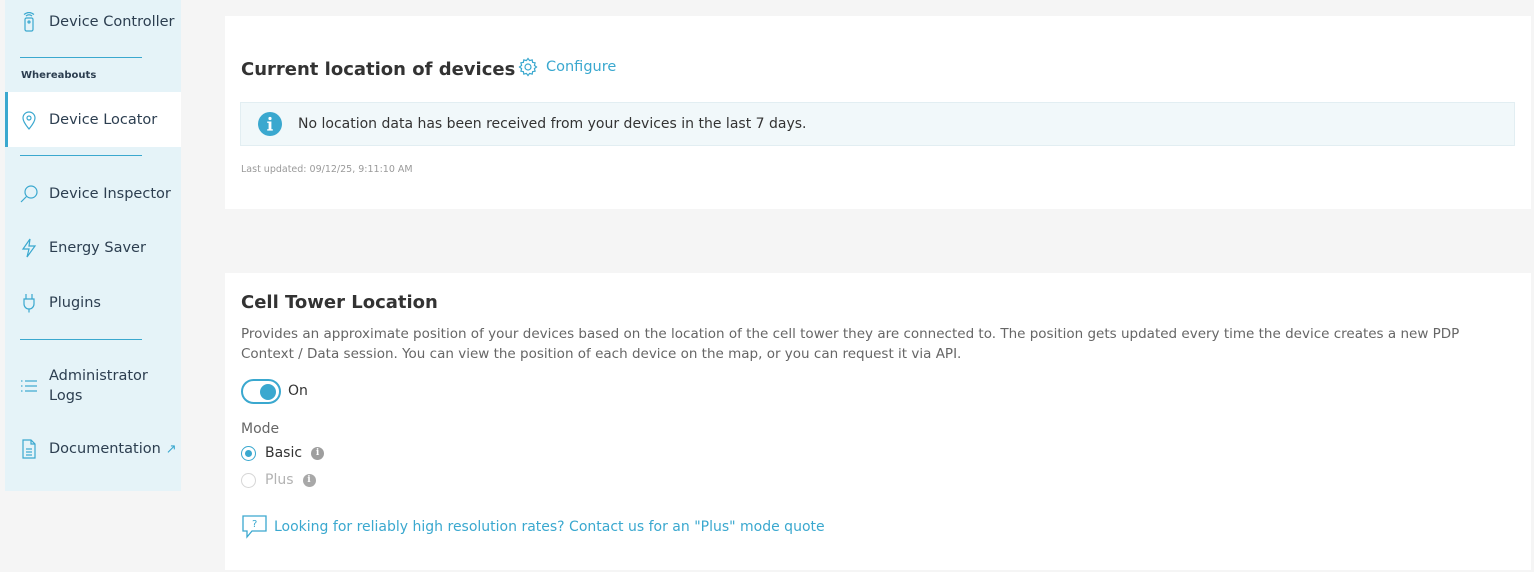 The width and height of the screenshot is (1534, 572). I want to click on toggle-label: On, so click(298, 391).